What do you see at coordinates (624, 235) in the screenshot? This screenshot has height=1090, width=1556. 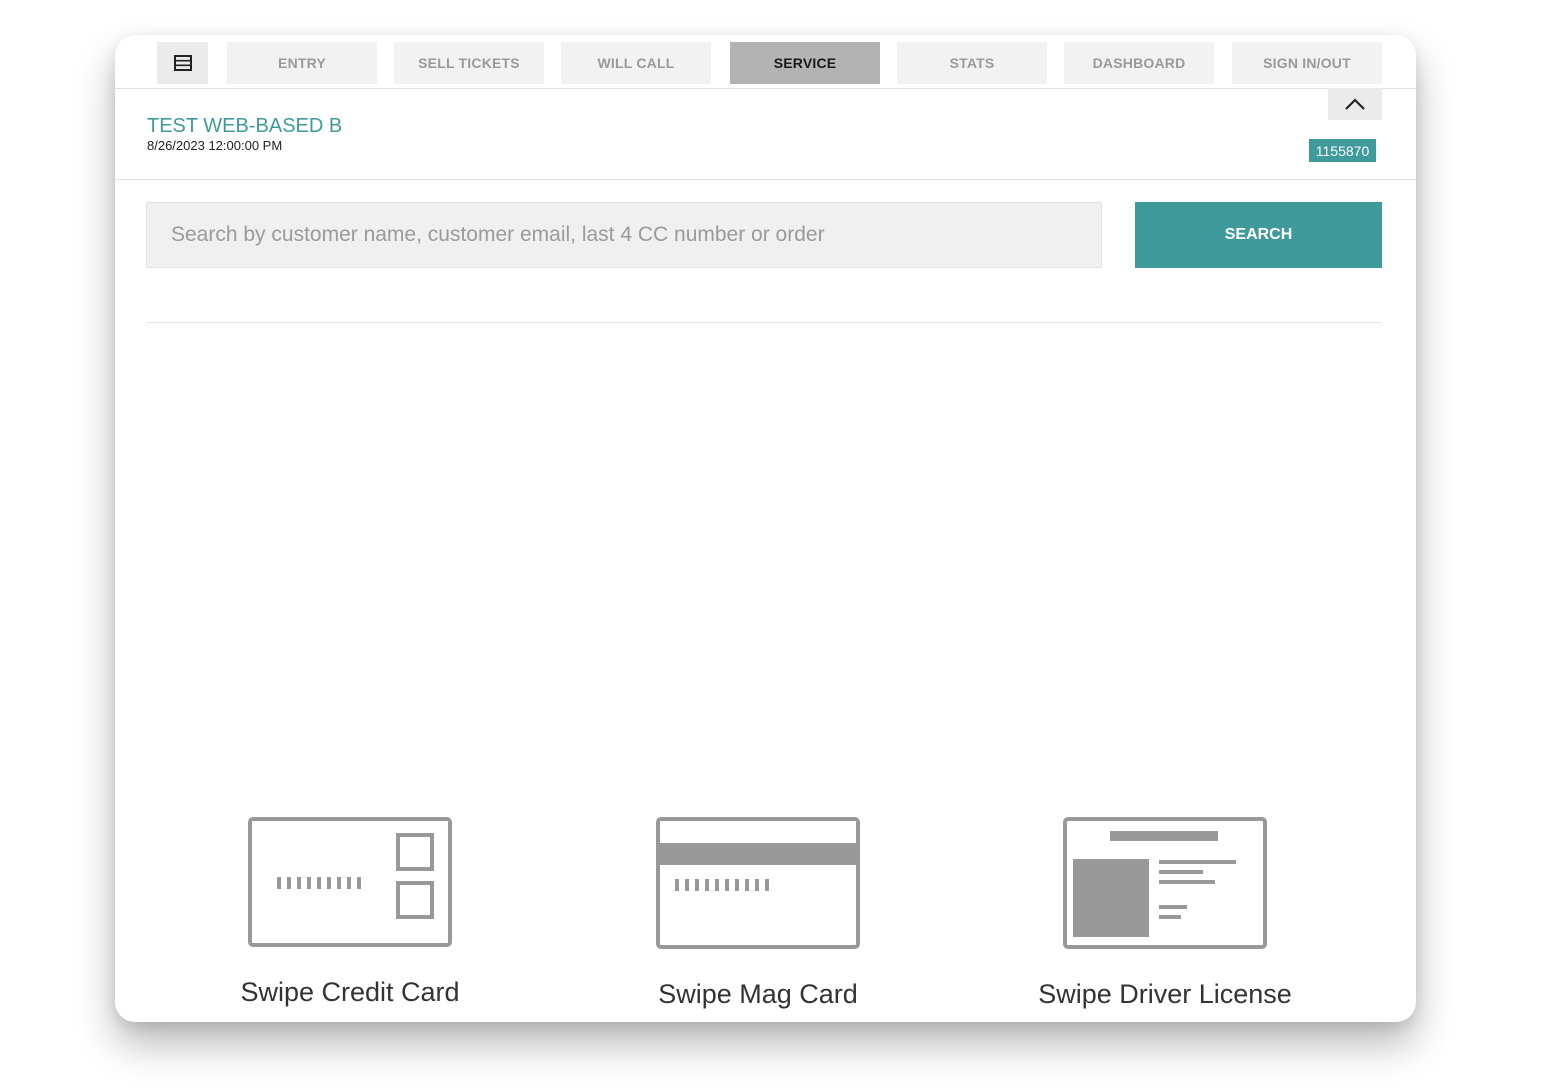 I see `search-input` at bounding box center [624, 235].